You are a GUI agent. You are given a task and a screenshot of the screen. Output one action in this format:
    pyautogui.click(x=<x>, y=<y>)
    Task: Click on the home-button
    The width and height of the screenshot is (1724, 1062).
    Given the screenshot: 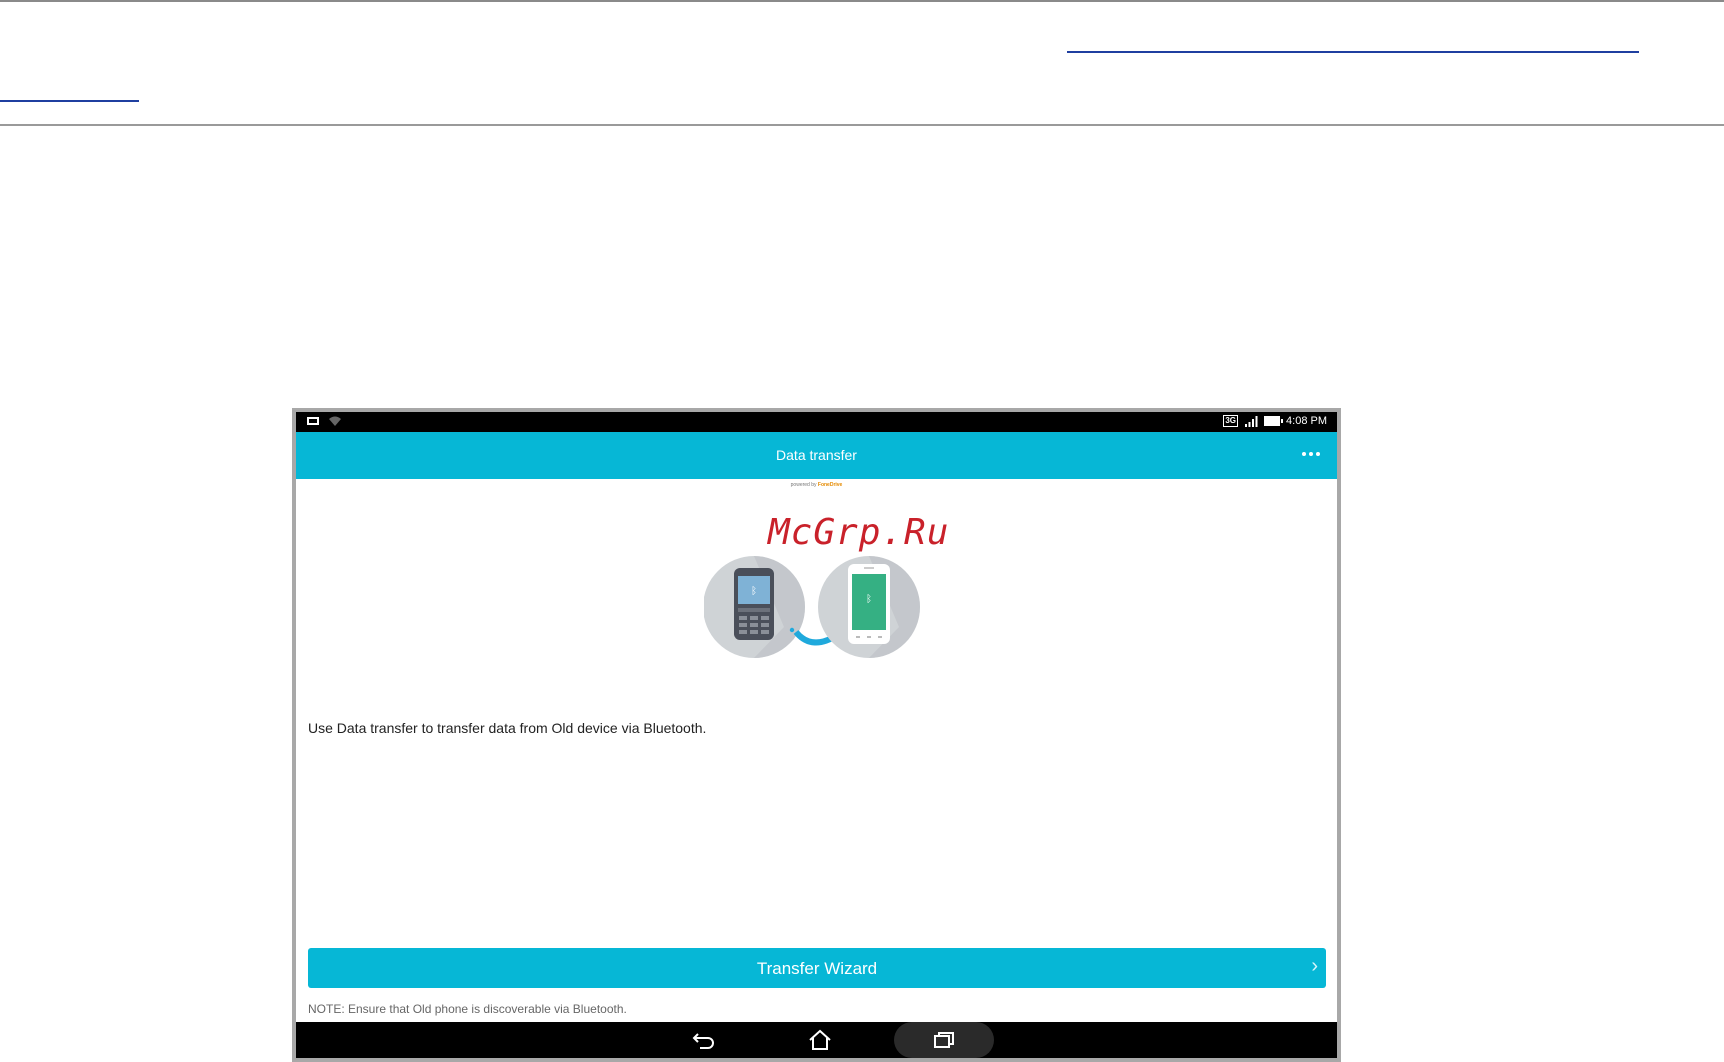 What is the action you would take?
    pyautogui.click(x=820, y=1040)
    